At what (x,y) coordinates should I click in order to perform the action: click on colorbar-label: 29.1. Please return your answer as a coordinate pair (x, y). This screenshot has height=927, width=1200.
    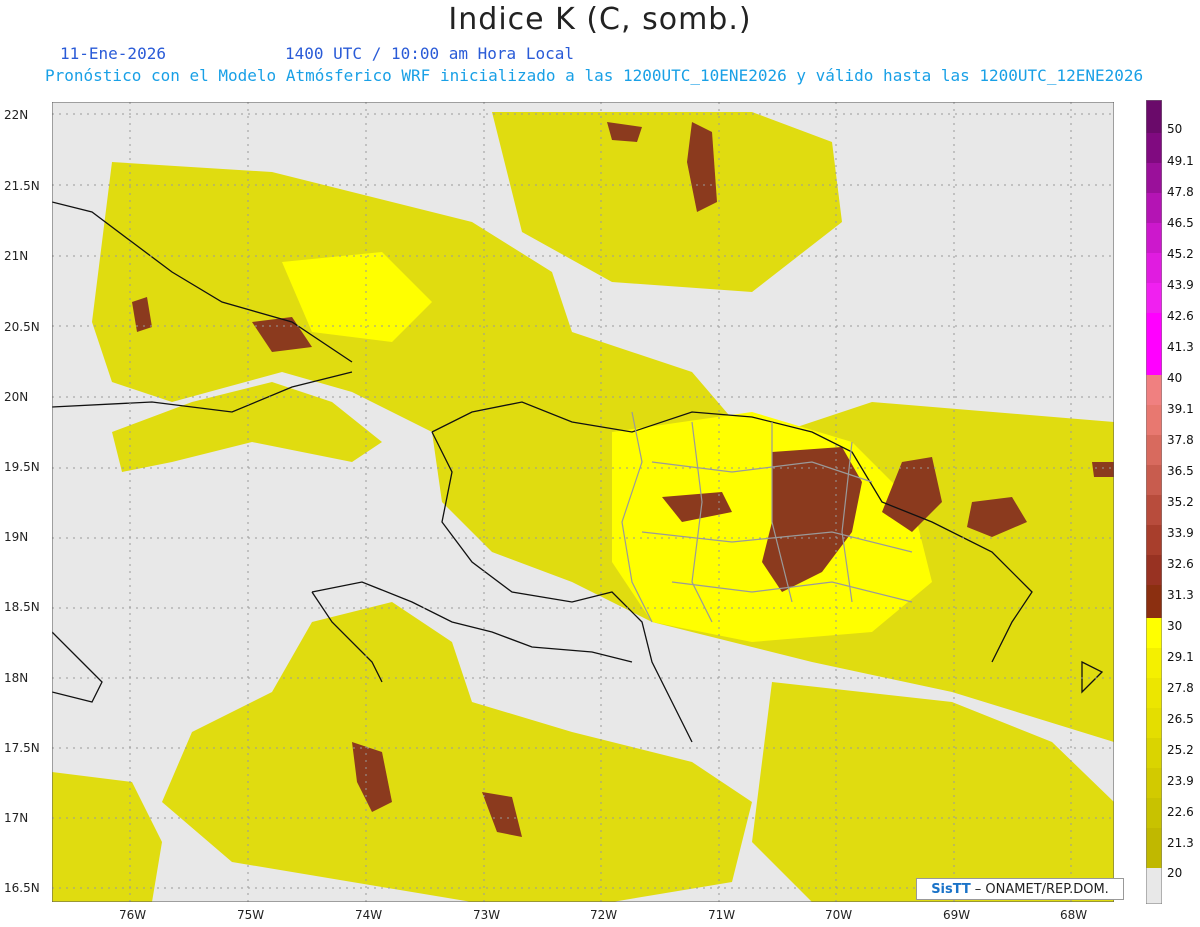
    Looking at the image, I should click on (1180, 657).